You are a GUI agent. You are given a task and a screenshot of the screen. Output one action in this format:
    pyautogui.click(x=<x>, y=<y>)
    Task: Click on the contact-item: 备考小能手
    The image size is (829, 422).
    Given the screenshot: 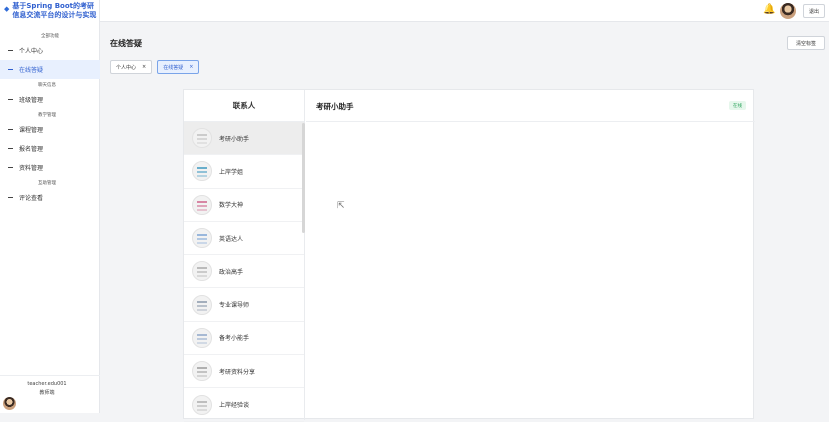 What is the action you would take?
    pyautogui.click(x=244, y=339)
    